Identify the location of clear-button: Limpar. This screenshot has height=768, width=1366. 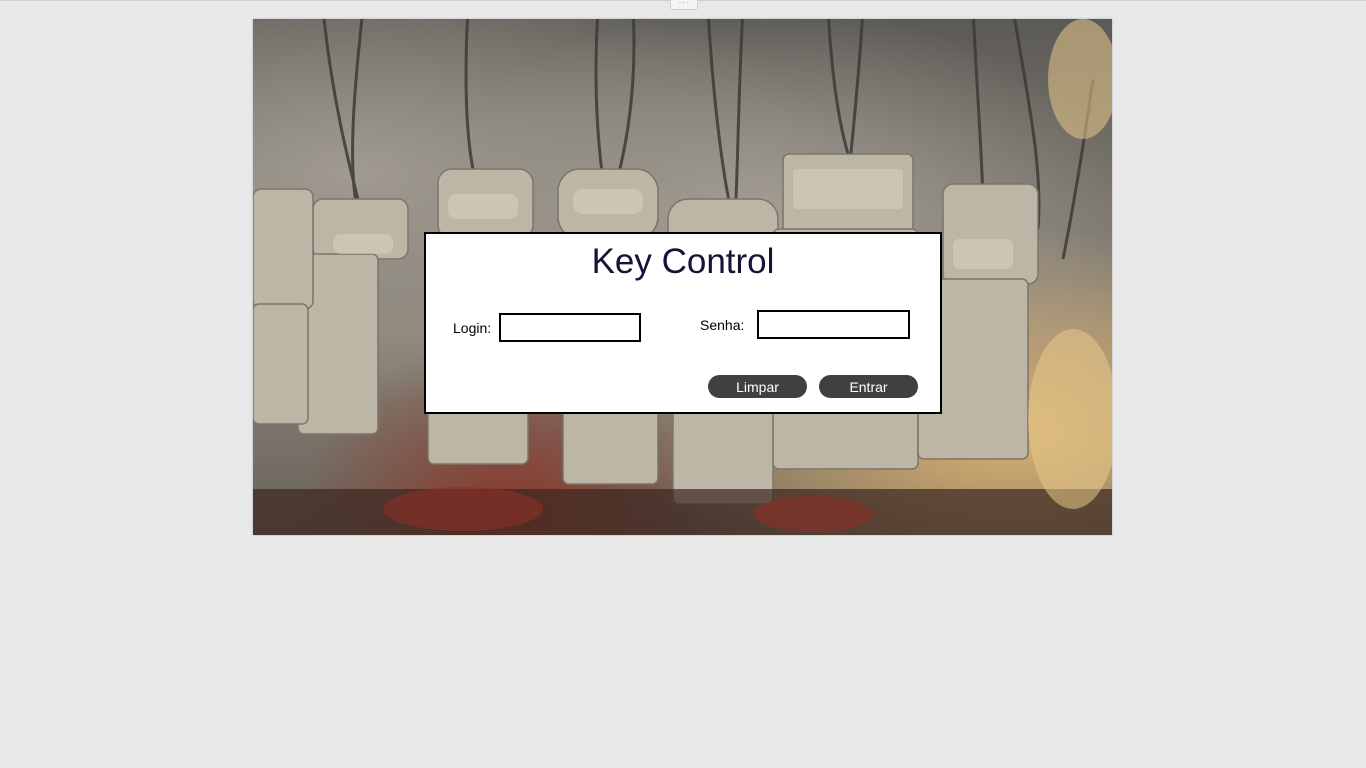
(757, 386).